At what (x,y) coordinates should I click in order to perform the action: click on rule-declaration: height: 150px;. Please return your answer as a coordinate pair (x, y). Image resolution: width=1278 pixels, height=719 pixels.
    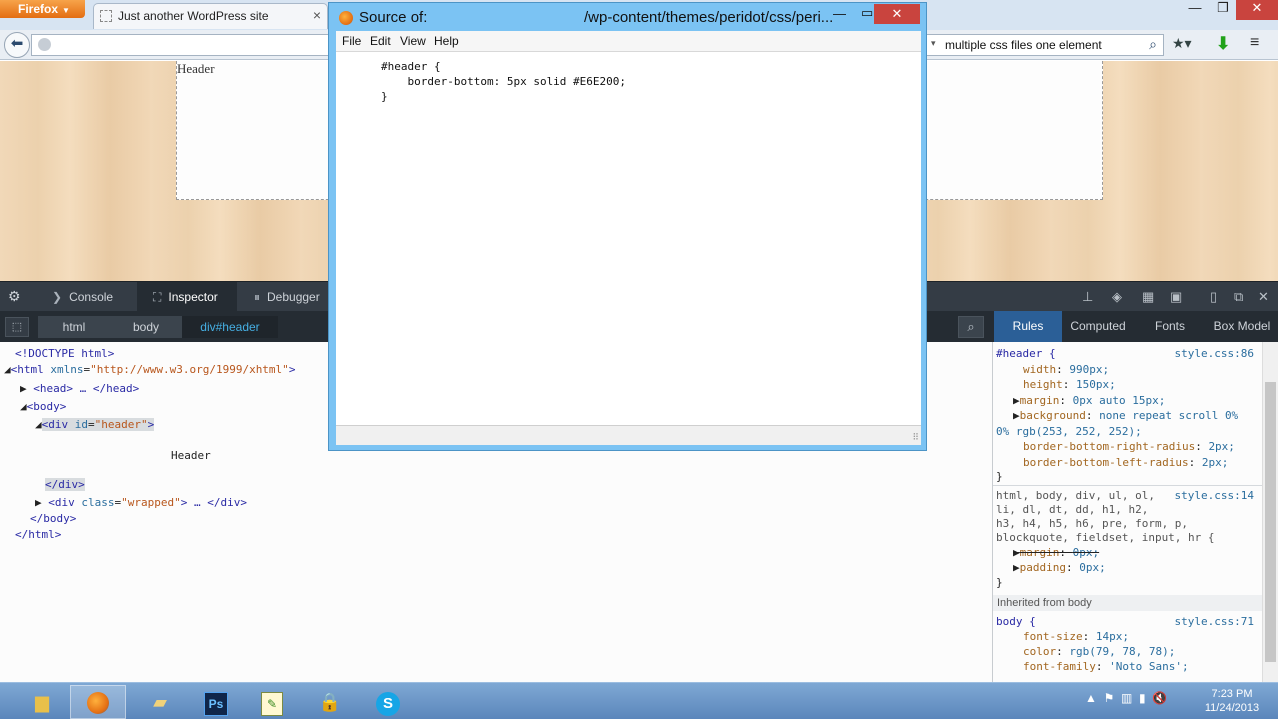
    Looking at the image, I should click on (1069, 384).